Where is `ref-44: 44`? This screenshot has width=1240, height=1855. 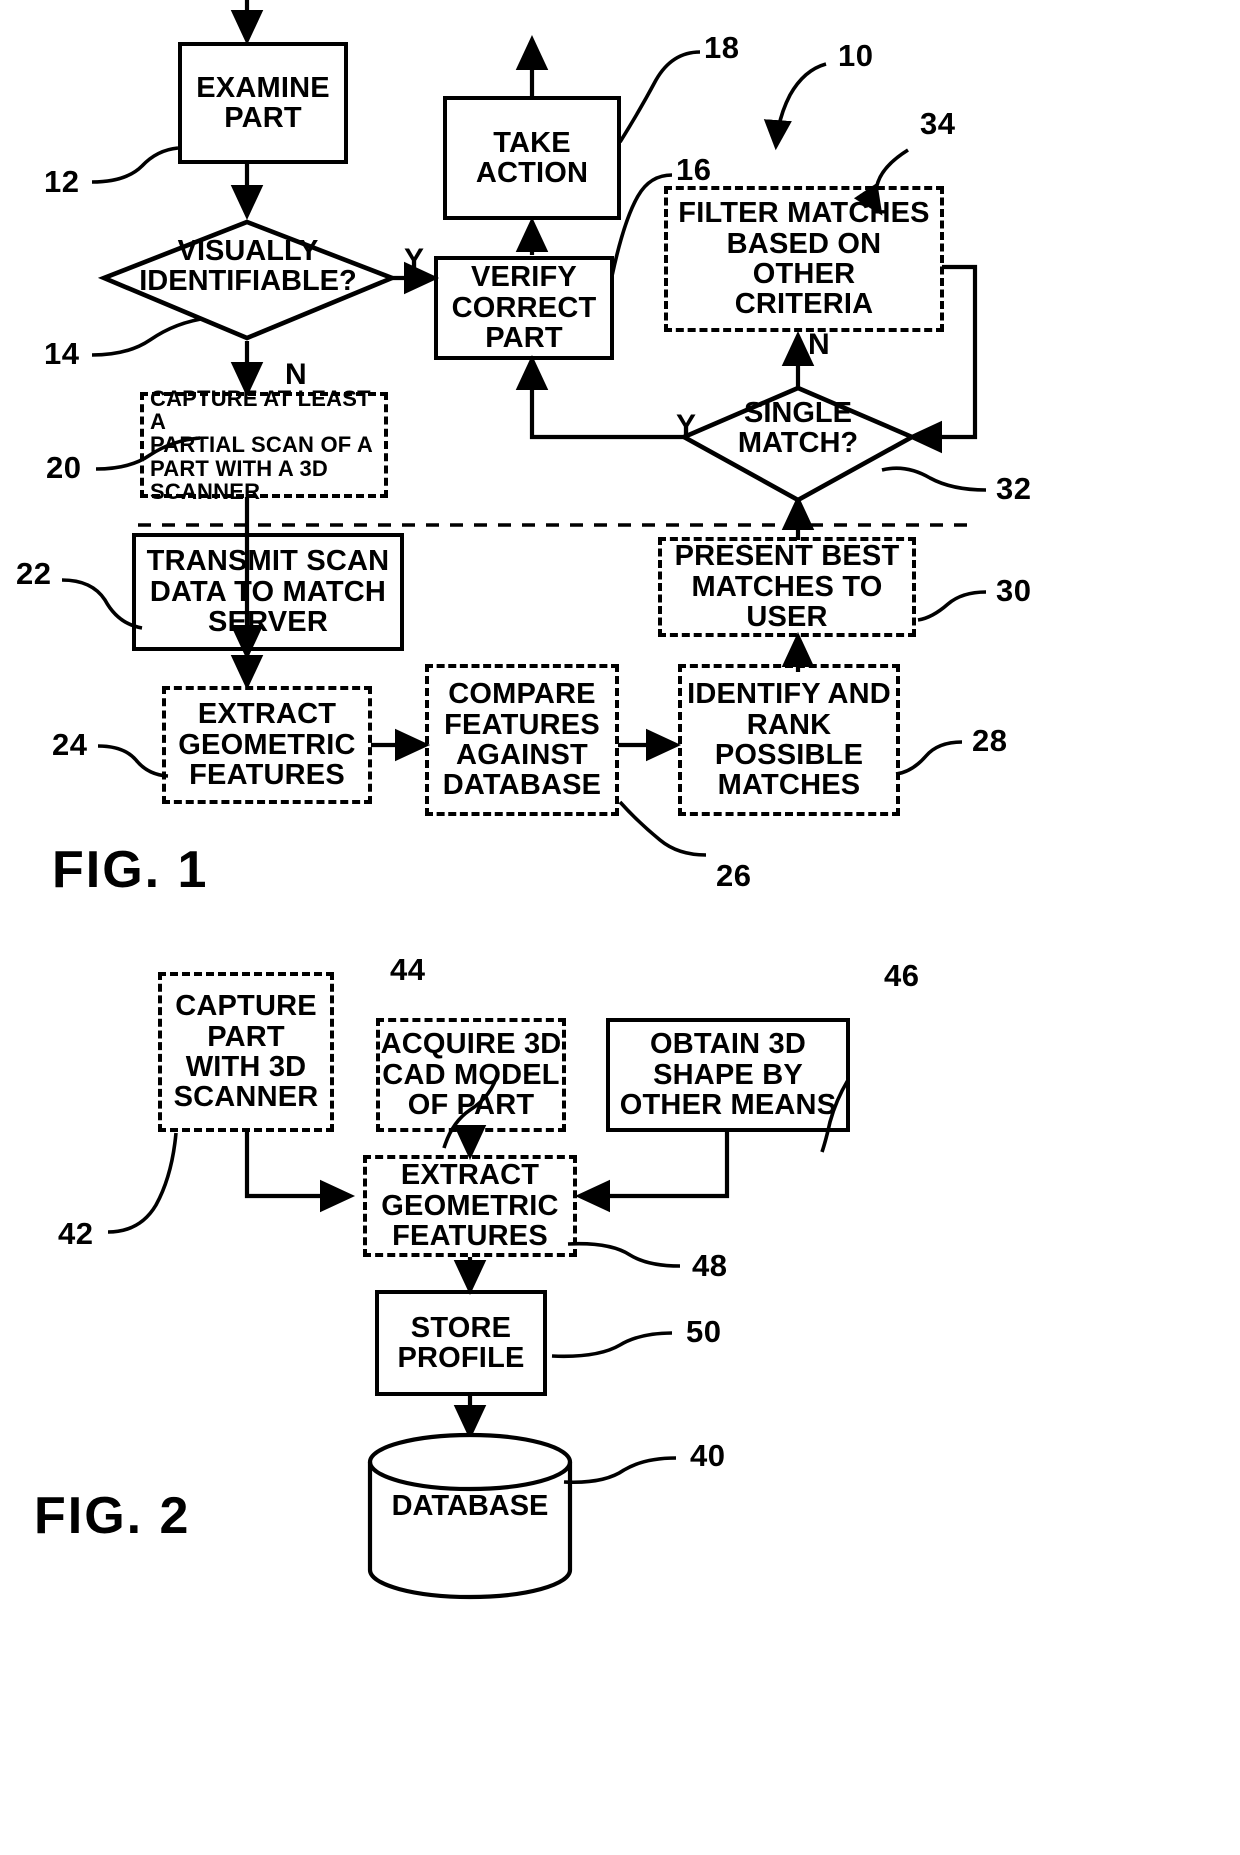
ref-44: 44 is located at coordinates (408, 969).